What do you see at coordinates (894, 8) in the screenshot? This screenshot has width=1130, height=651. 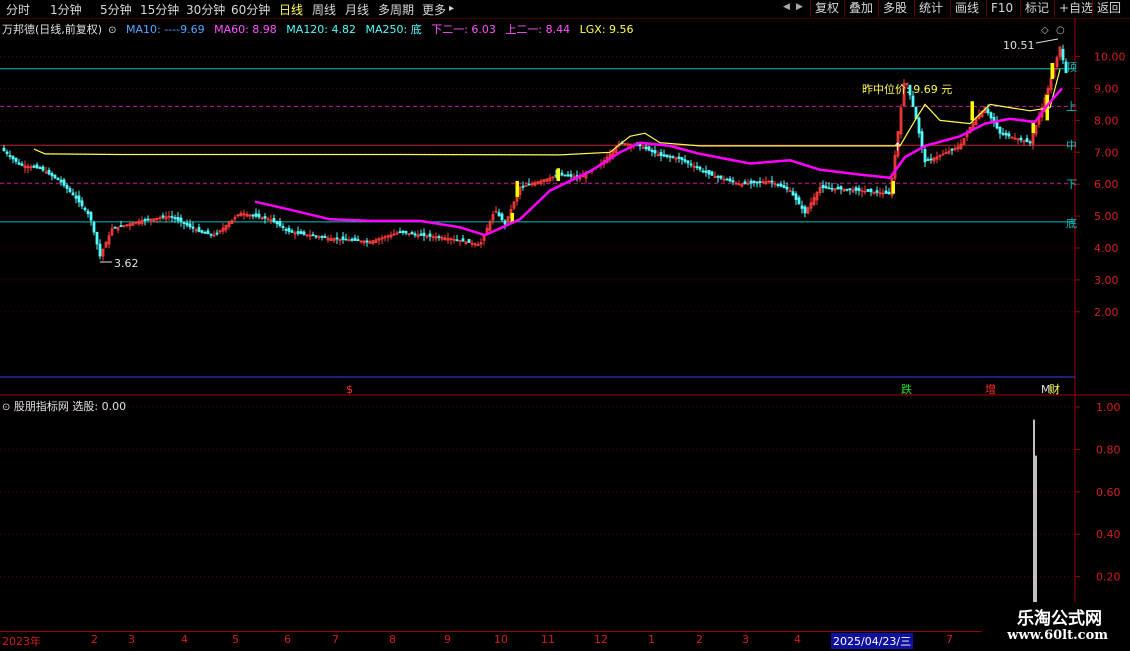 I see `multi-stock-button: 多股` at bounding box center [894, 8].